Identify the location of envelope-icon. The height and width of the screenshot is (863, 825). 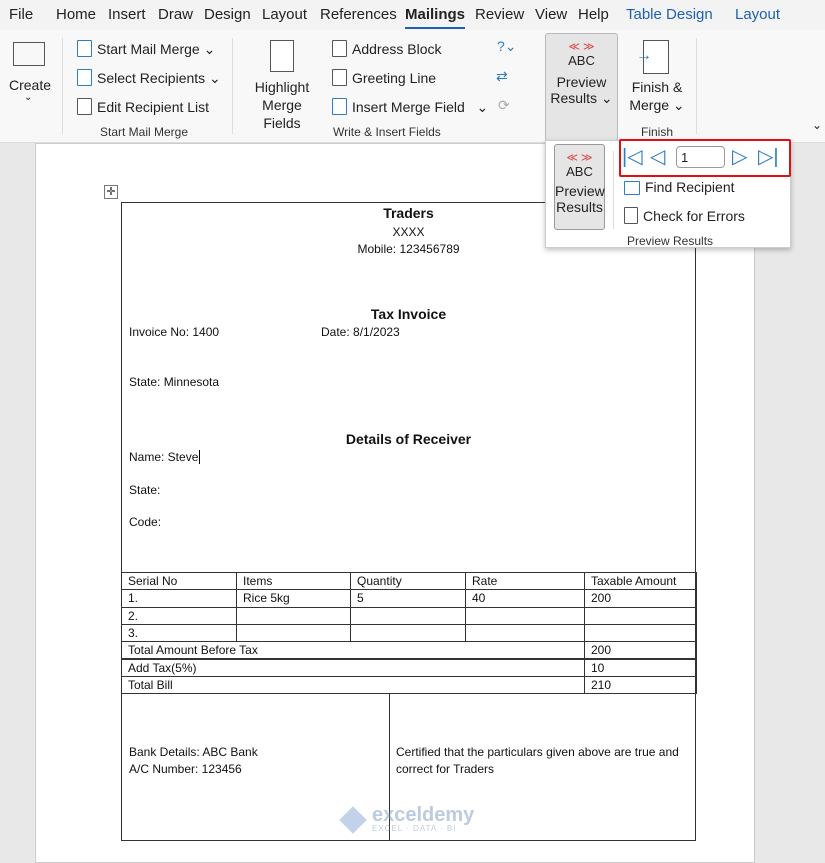
(29, 54).